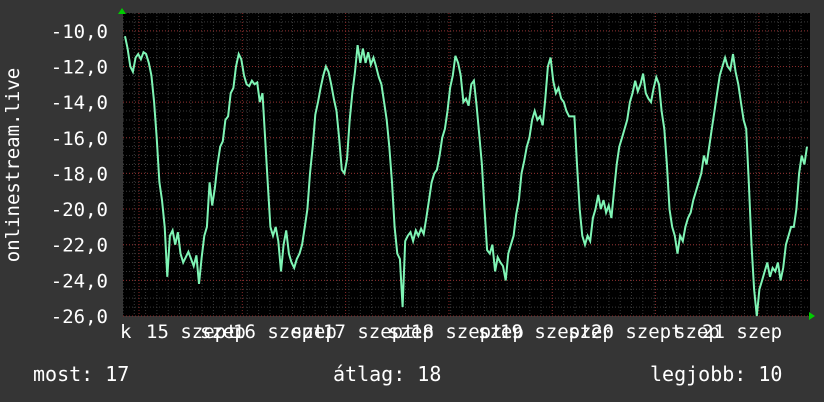 Image resolution: width=824 pixels, height=402 pixels. What do you see at coordinates (79, 67) in the screenshot?
I see `y-tick-label: -12,0` at bounding box center [79, 67].